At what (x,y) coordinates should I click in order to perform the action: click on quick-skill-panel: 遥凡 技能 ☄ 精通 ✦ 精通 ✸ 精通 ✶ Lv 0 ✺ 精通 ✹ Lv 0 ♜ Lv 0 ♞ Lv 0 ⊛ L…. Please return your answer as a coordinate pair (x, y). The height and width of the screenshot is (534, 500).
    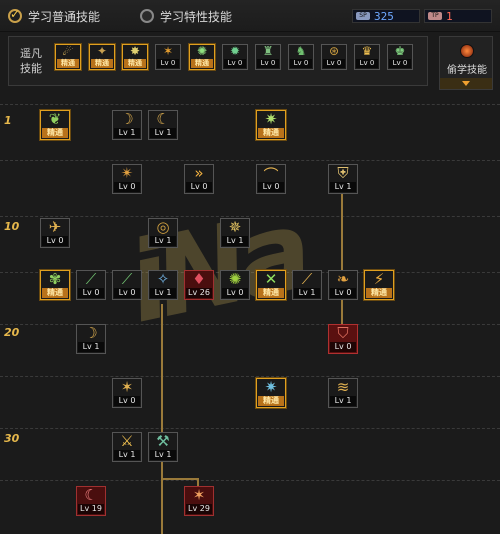
    Looking at the image, I should click on (218, 61).